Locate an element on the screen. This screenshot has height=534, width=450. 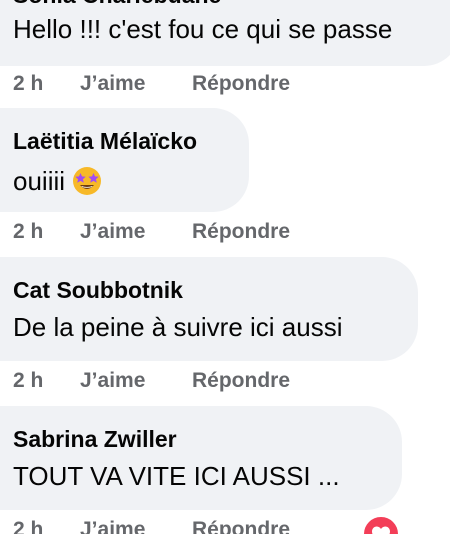
love-reaction-icon is located at coordinates (381, 524).